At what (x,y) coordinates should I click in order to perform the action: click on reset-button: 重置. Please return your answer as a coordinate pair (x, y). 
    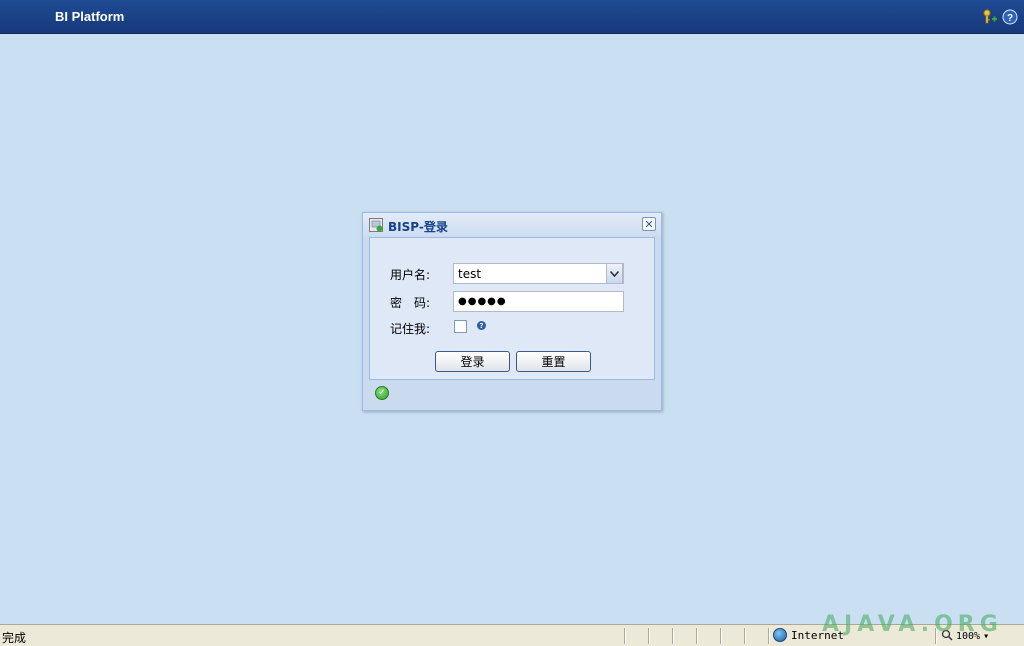
    Looking at the image, I should click on (553, 361).